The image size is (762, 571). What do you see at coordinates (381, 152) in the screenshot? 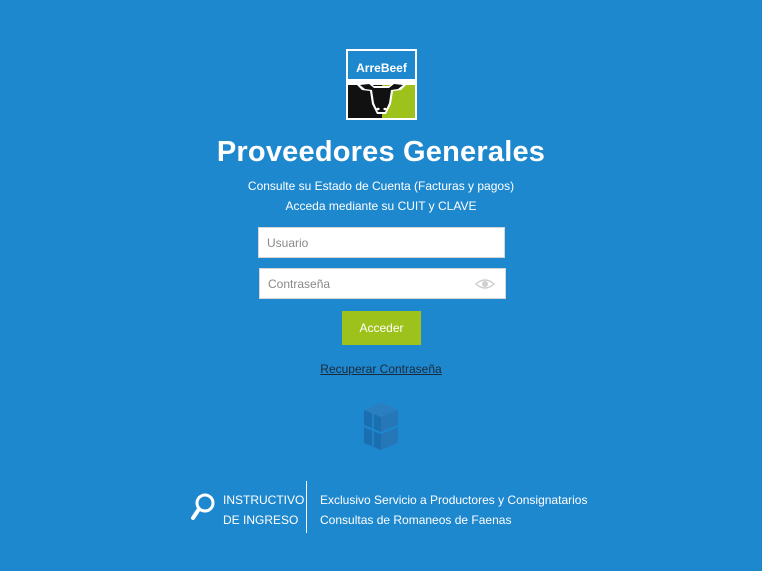
I see `page-title: Proveedores Generales` at bounding box center [381, 152].